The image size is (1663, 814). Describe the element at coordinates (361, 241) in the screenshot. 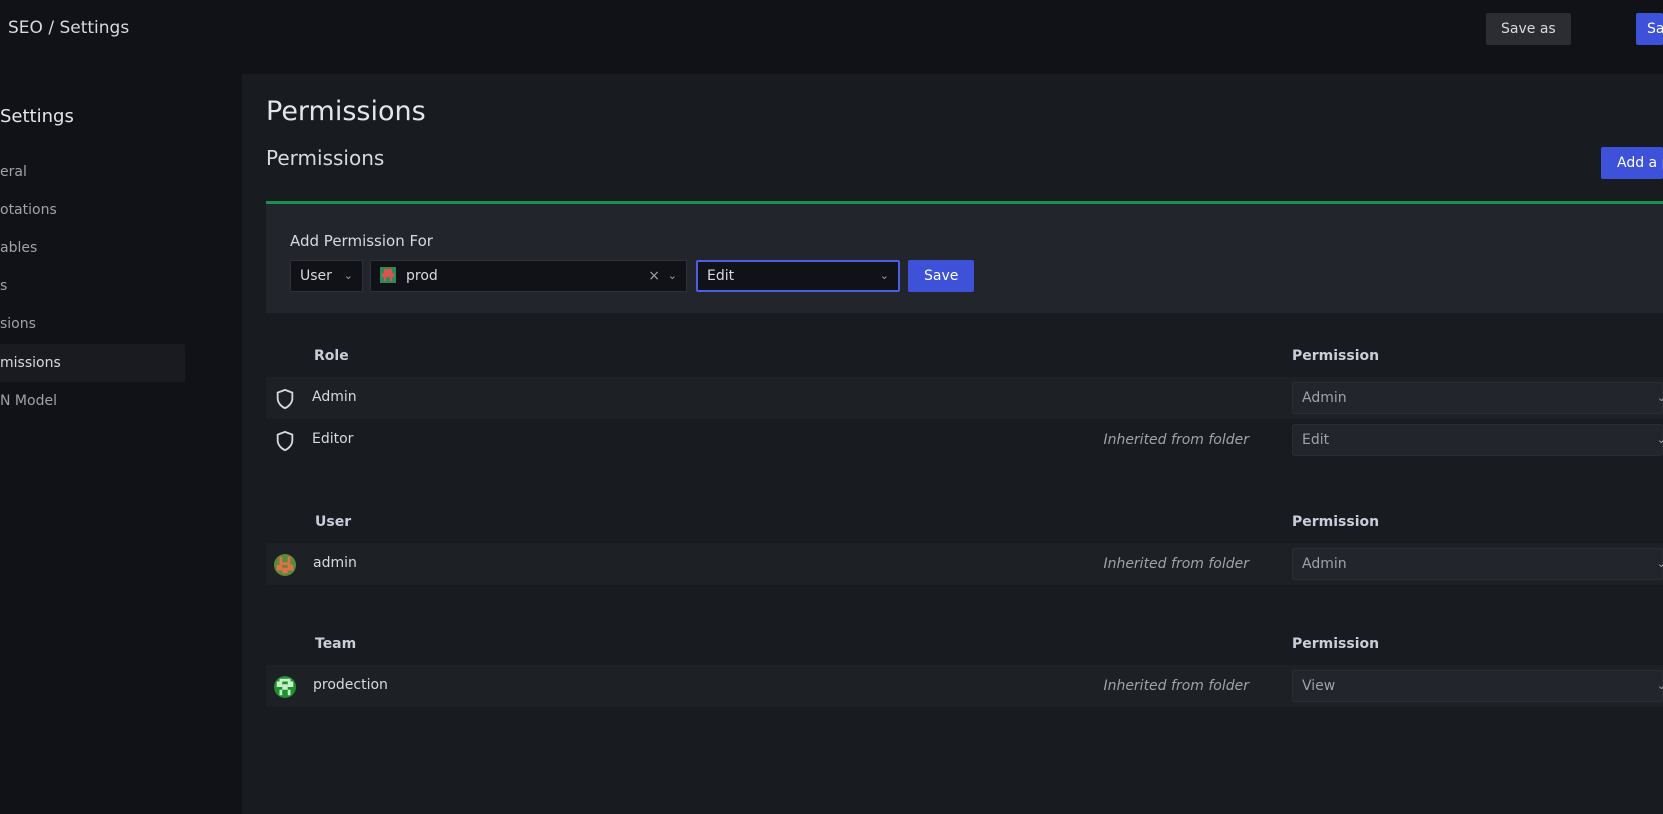

I see `add-permission-label: Add Permission For` at that location.